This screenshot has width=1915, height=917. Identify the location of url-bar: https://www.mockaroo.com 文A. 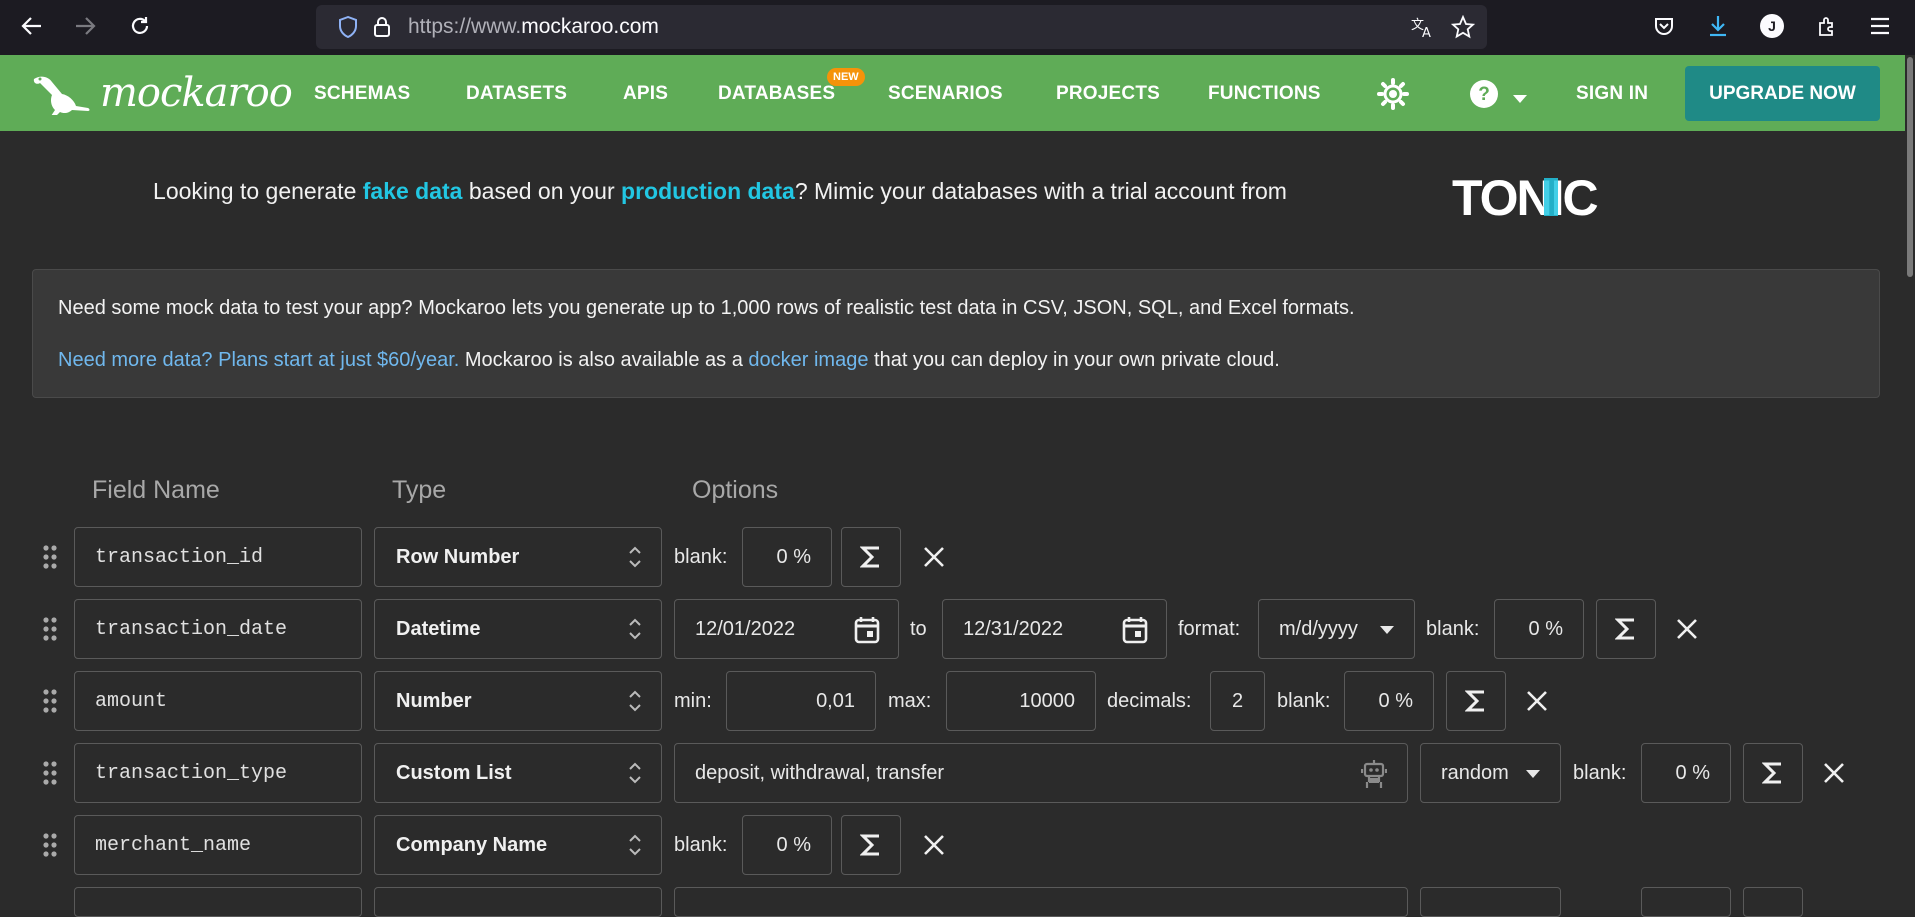
(901, 27).